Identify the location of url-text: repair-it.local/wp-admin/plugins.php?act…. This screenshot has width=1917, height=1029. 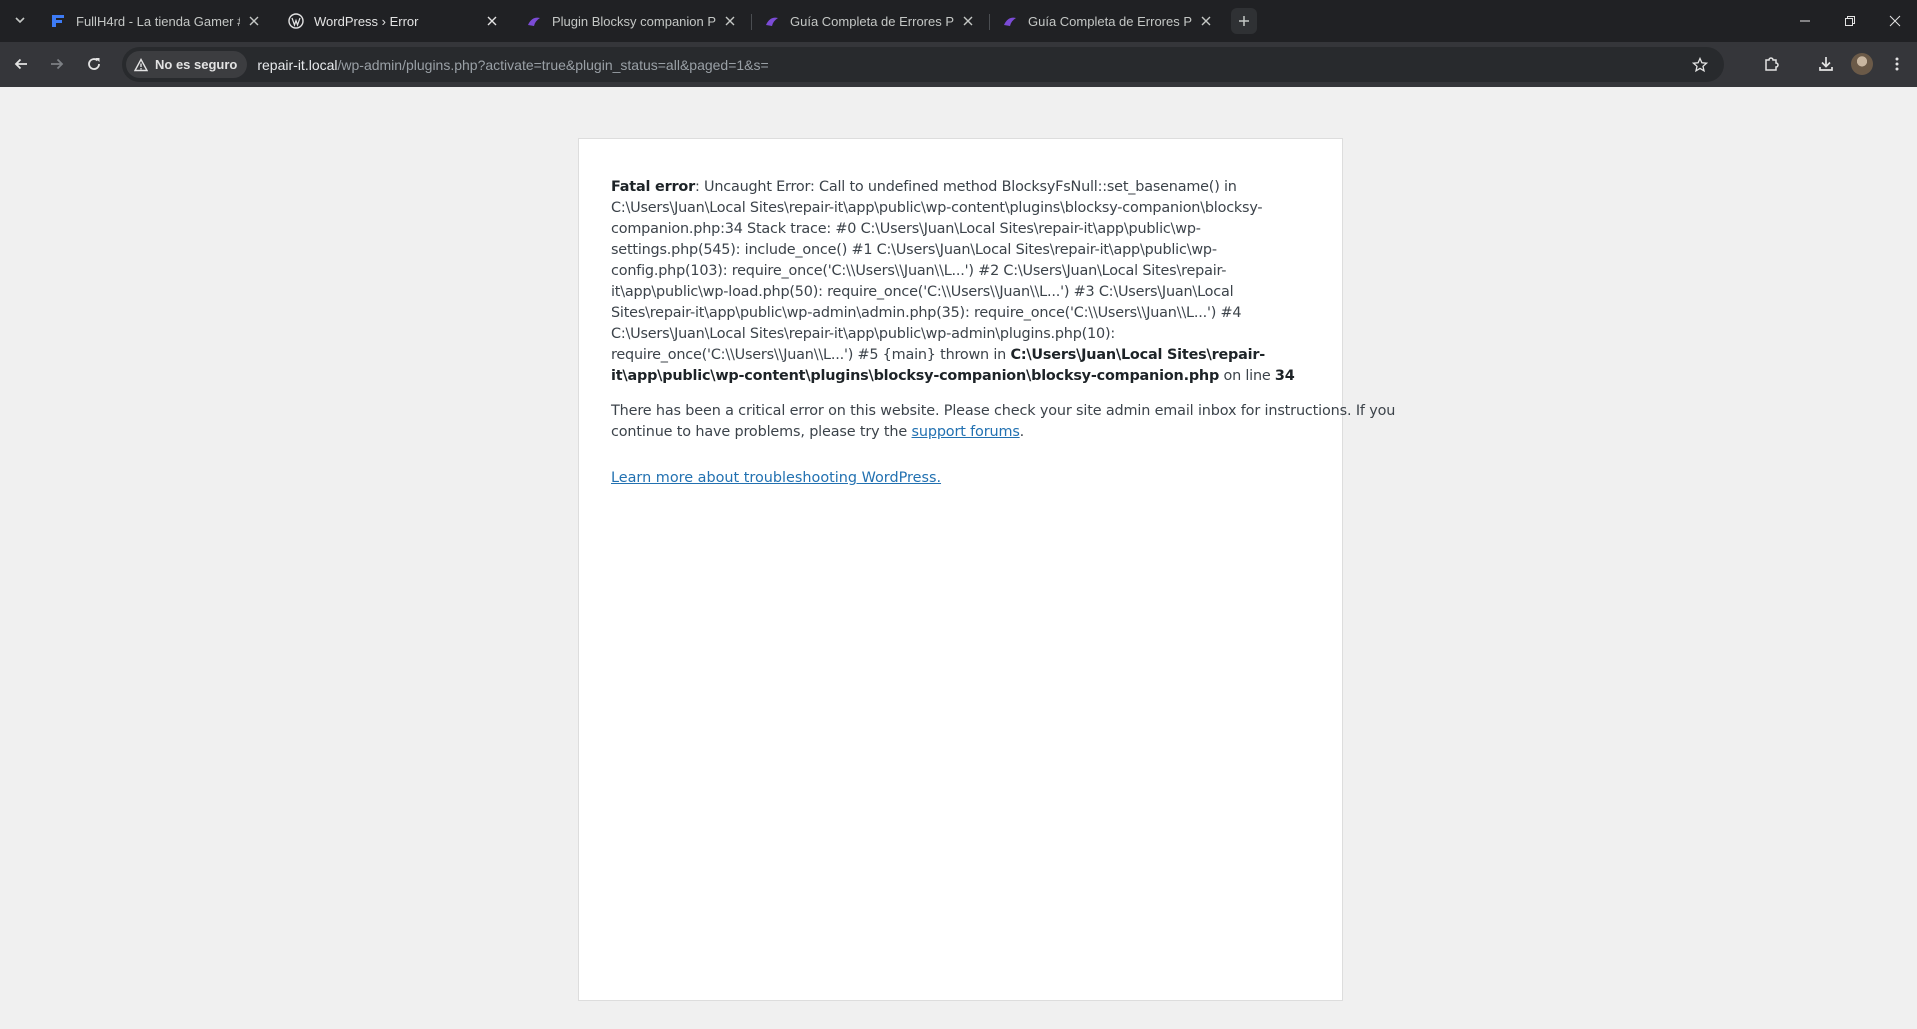
(512, 65).